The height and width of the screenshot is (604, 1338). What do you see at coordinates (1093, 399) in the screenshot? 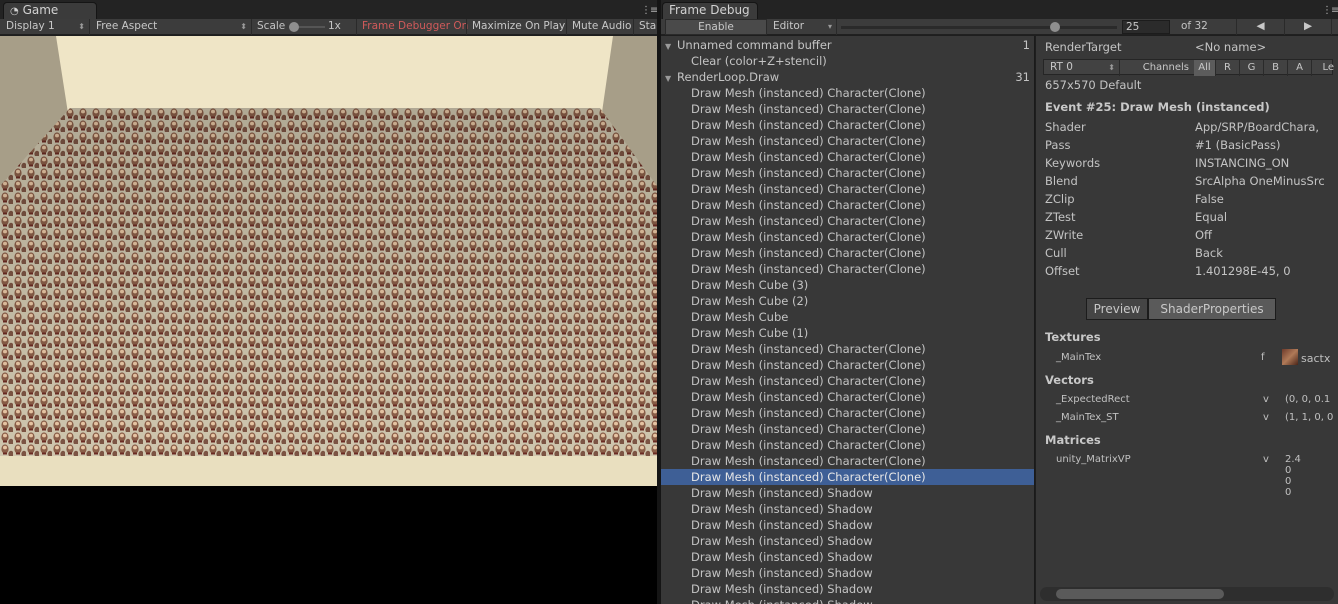
I see `vector-name: _ExpectedRect` at bounding box center [1093, 399].